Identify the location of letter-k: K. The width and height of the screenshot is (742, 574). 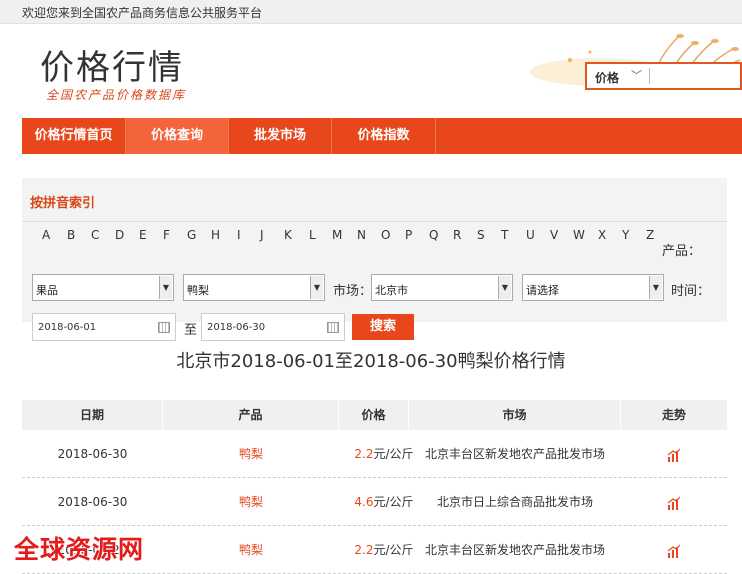
(288, 235).